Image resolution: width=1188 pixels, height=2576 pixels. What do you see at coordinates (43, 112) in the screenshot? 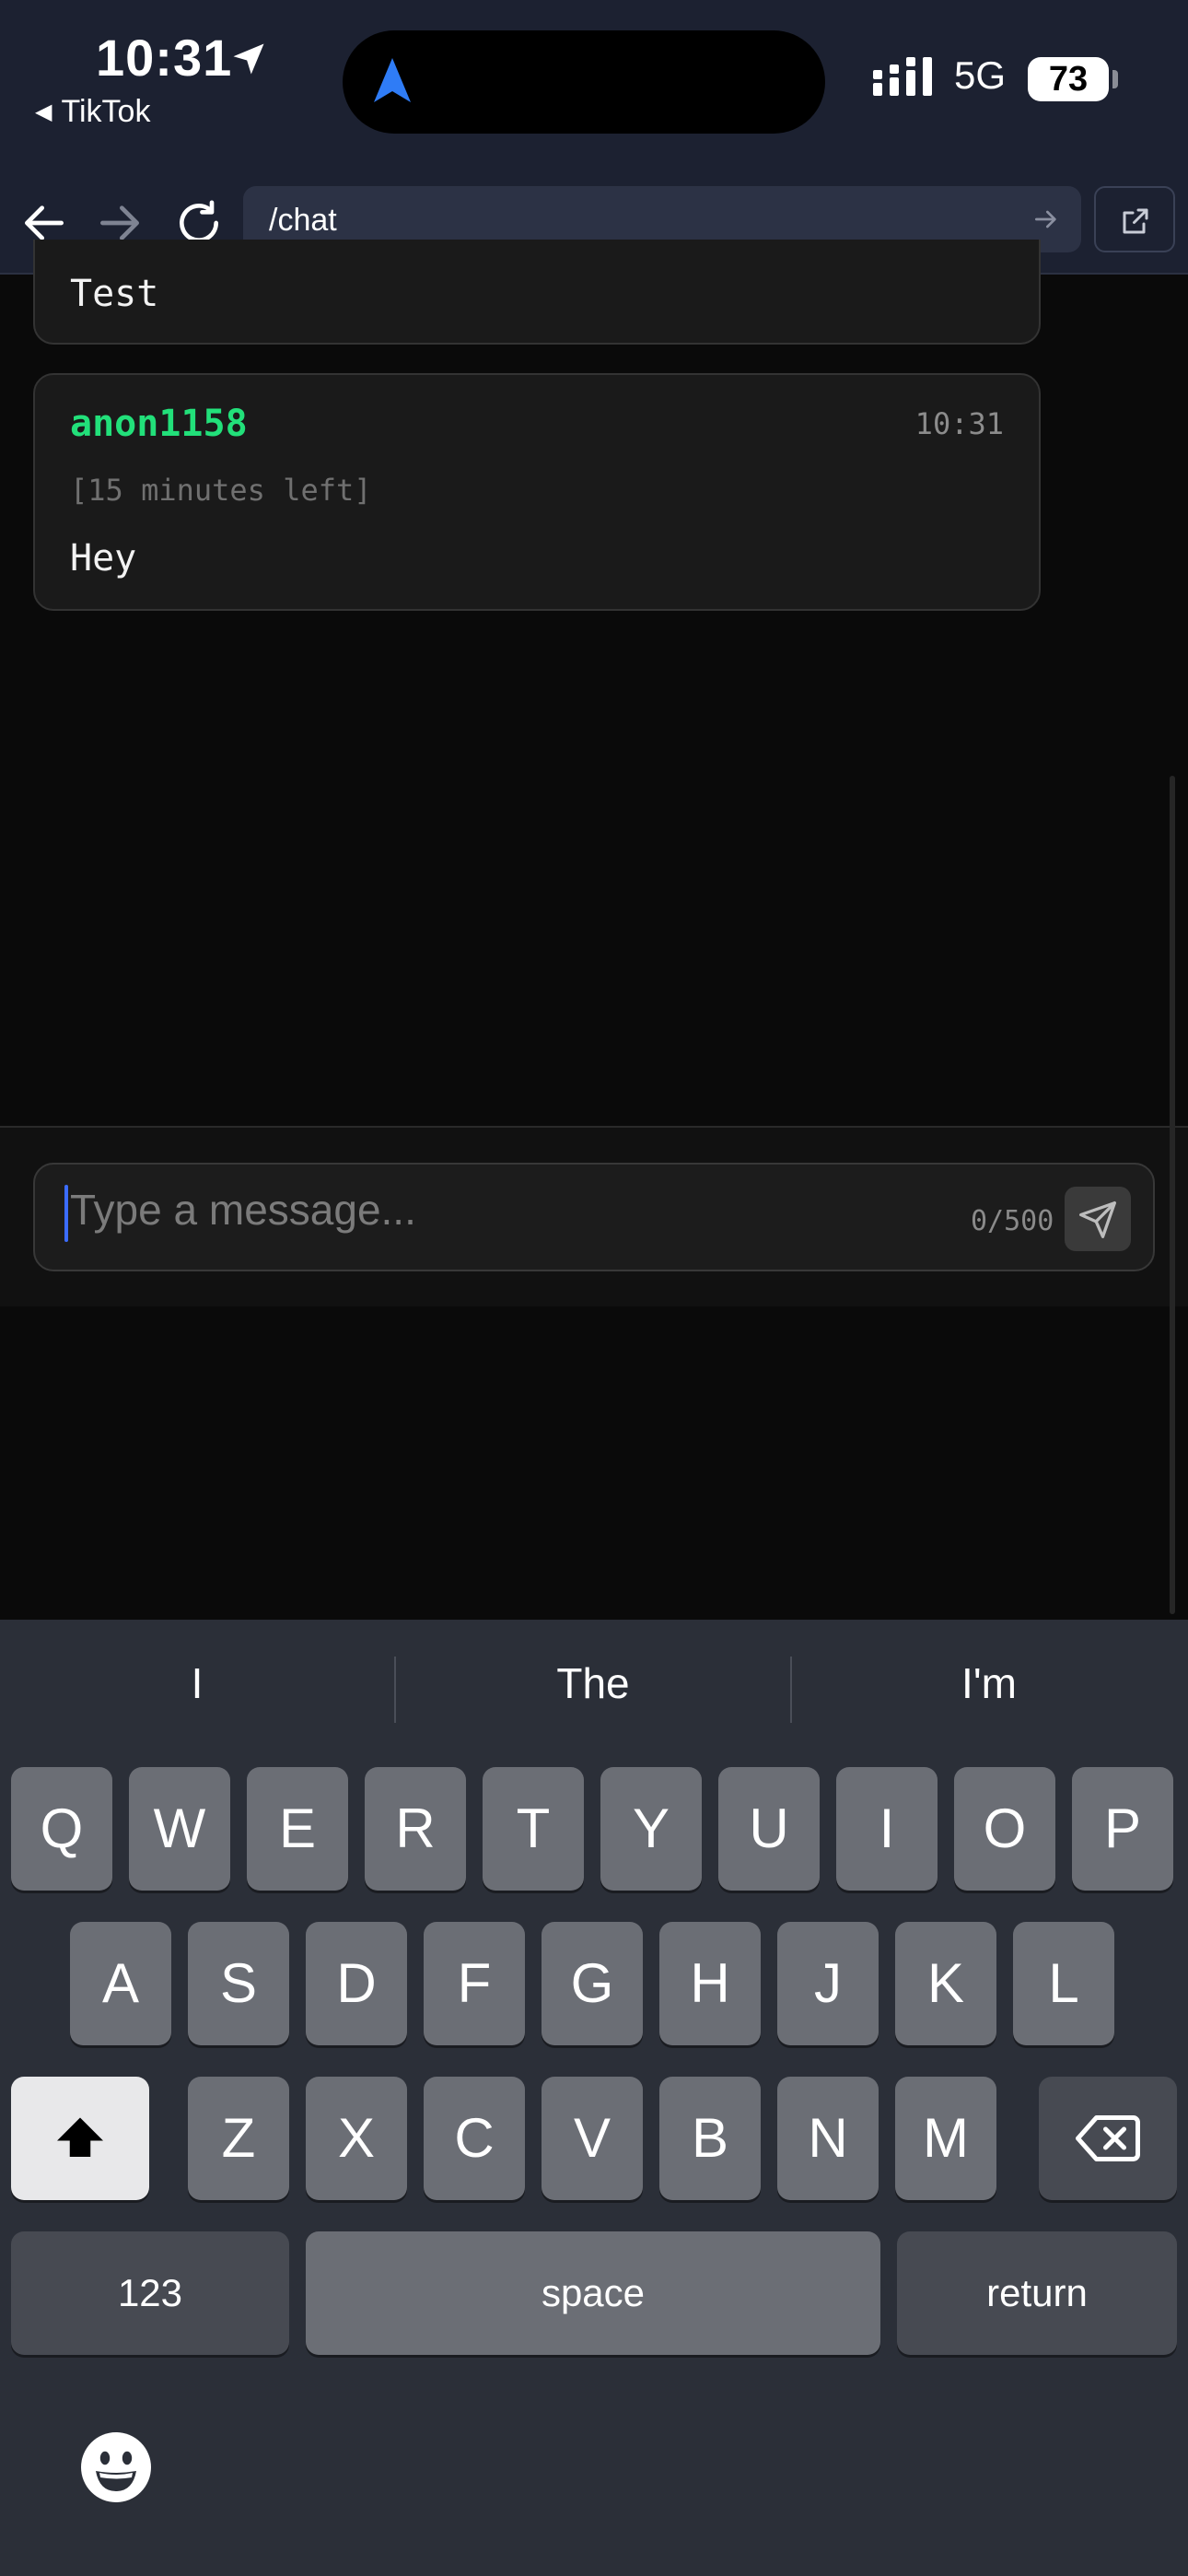
I see `back-triangle-icon: ◀` at bounding box center [43, 112].